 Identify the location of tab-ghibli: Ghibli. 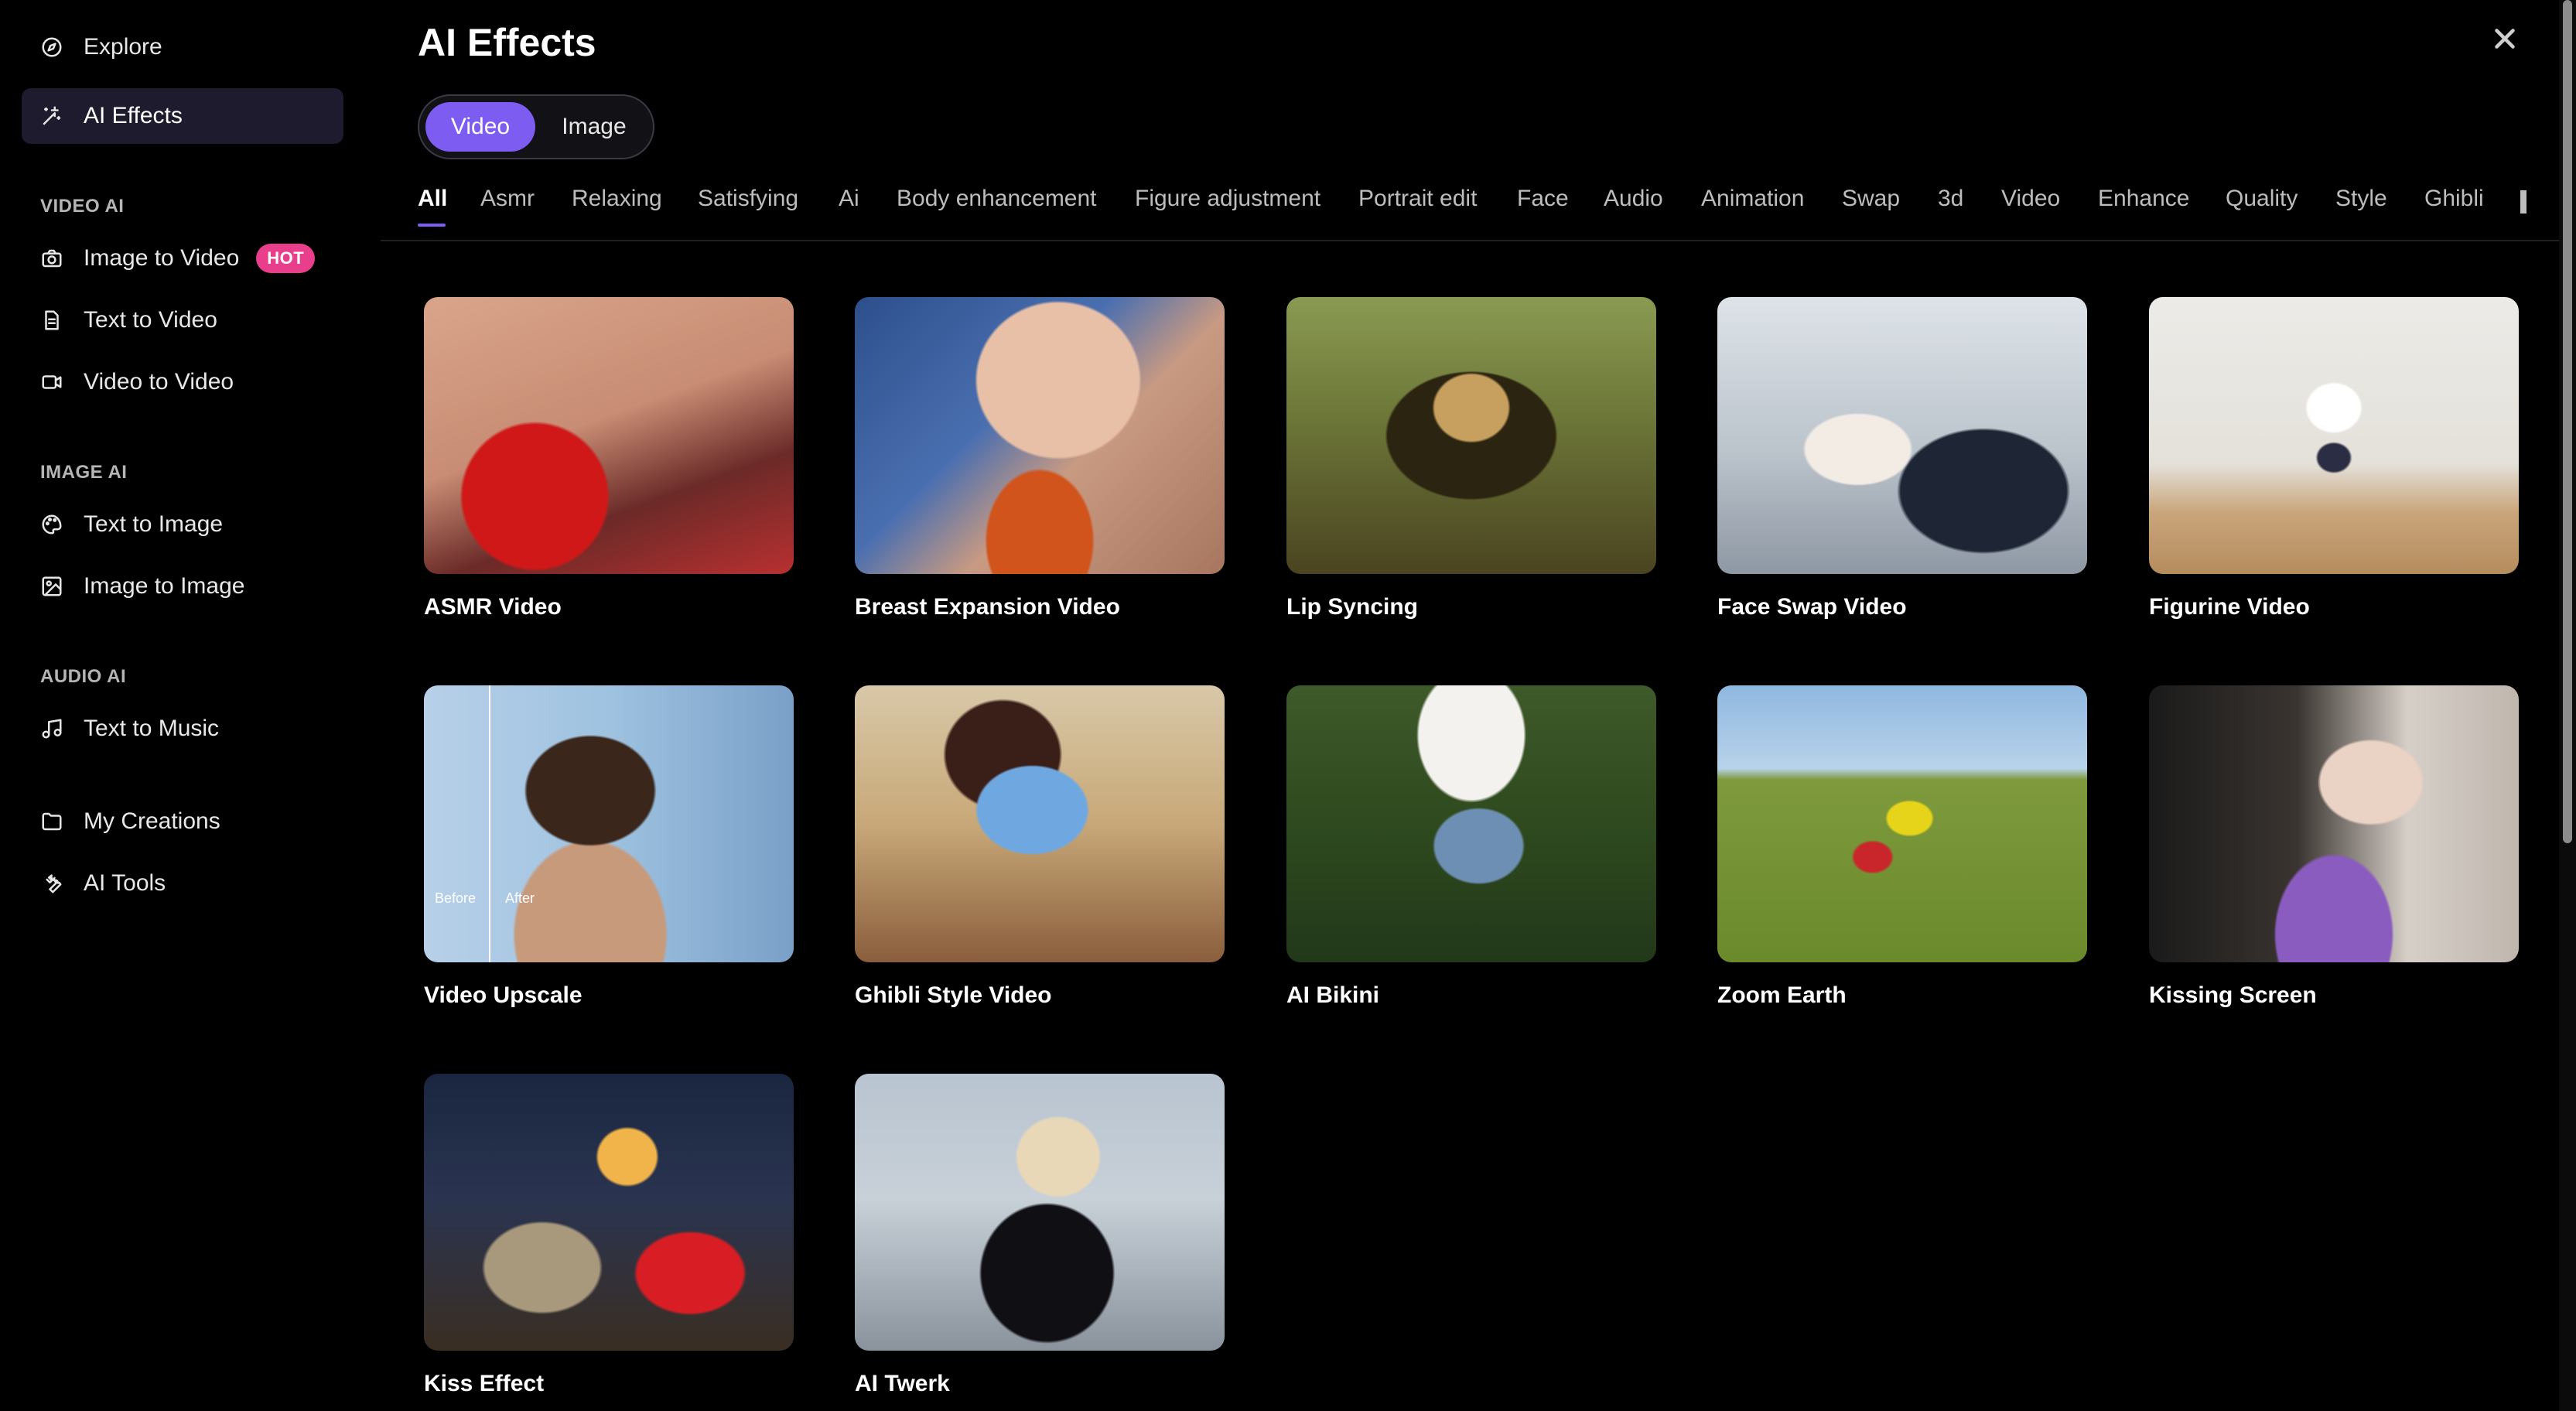
(2454, 199).